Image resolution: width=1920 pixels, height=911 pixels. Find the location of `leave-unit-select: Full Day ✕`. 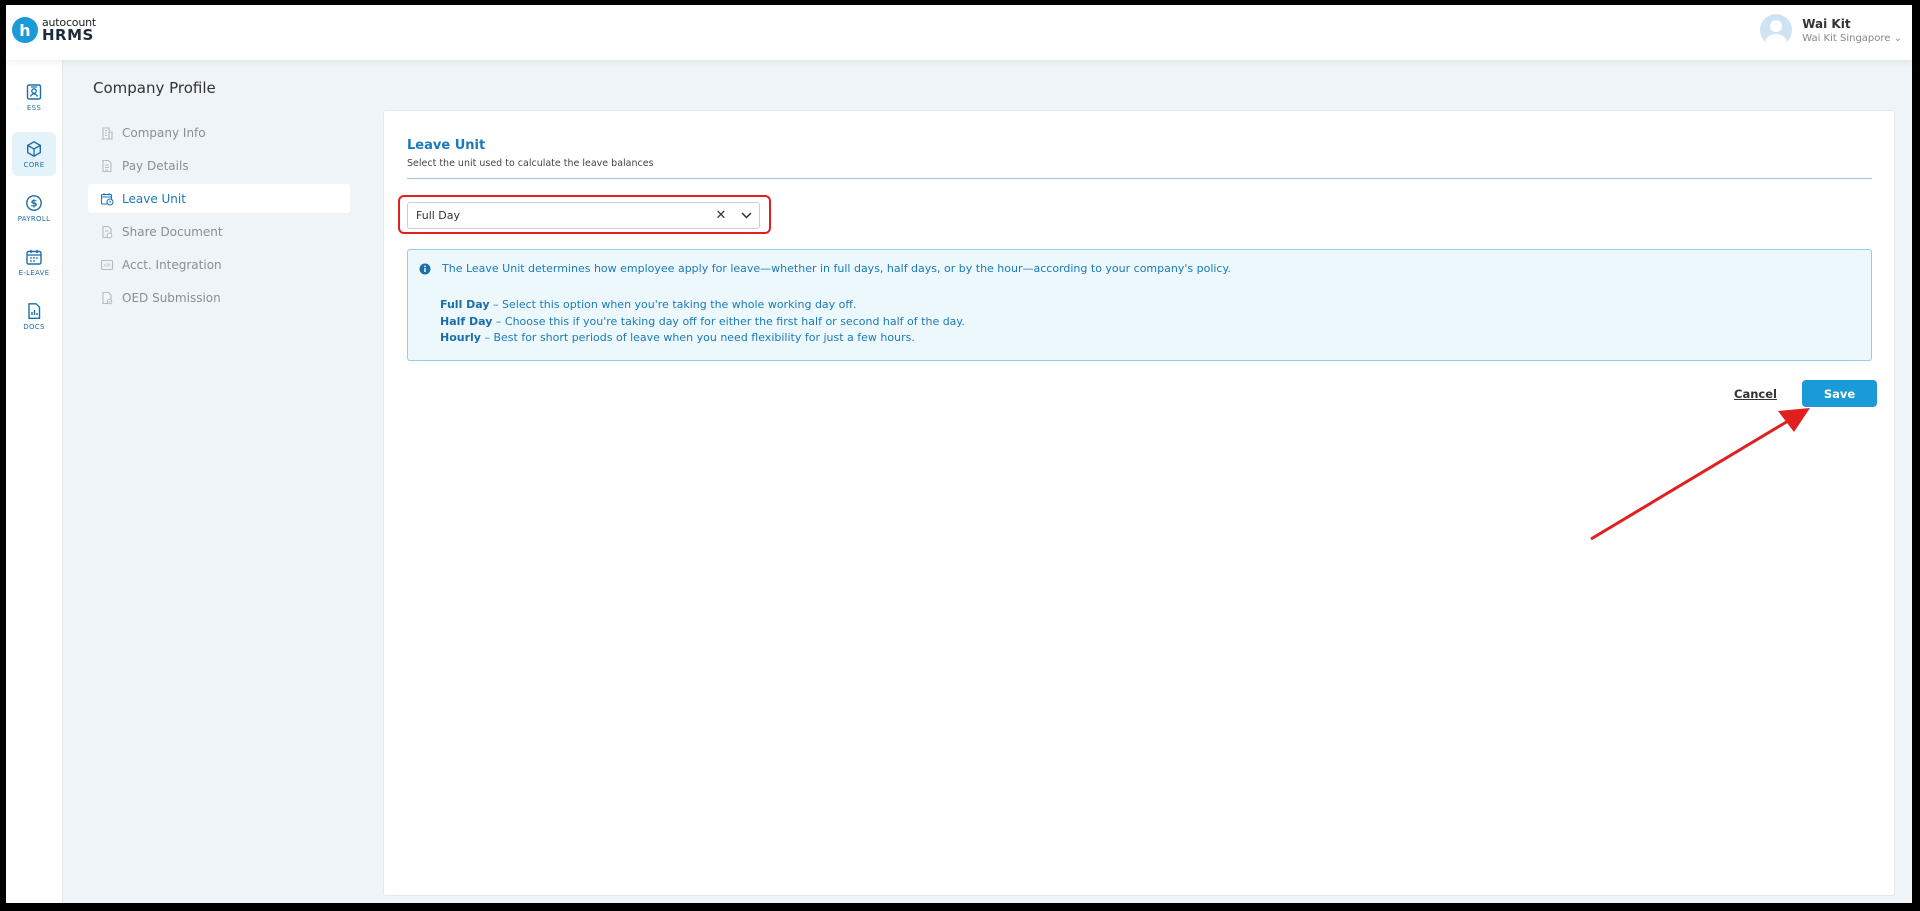

leave-unit-select: Full Day ✕ is located at coordinates (583, 215).